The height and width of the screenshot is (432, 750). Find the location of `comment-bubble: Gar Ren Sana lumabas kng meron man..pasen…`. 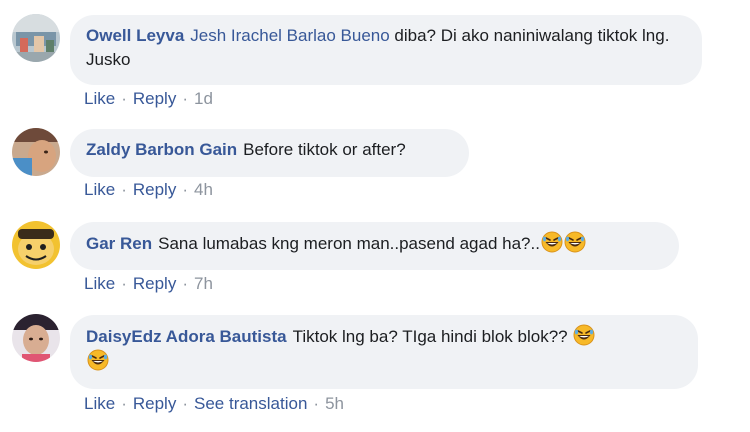

comment-bubble: Gar Ren Sana lumabas kng meron man..pasen… is located at coordinates (374, 246).